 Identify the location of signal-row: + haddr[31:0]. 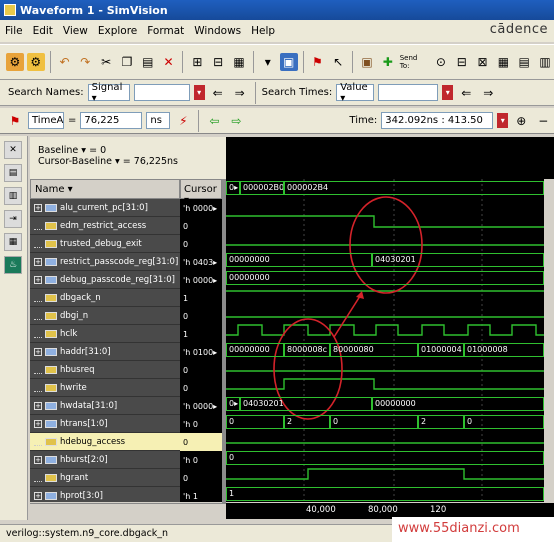
(105, 352).